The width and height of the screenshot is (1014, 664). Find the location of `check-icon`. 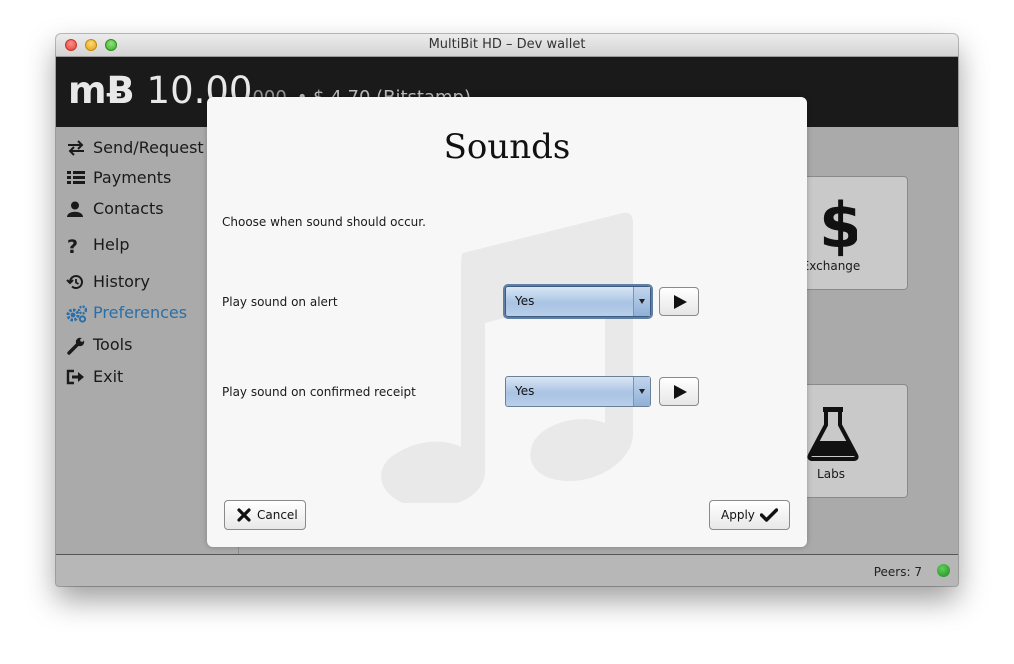

check-icon is located at coordinates (769, 515).